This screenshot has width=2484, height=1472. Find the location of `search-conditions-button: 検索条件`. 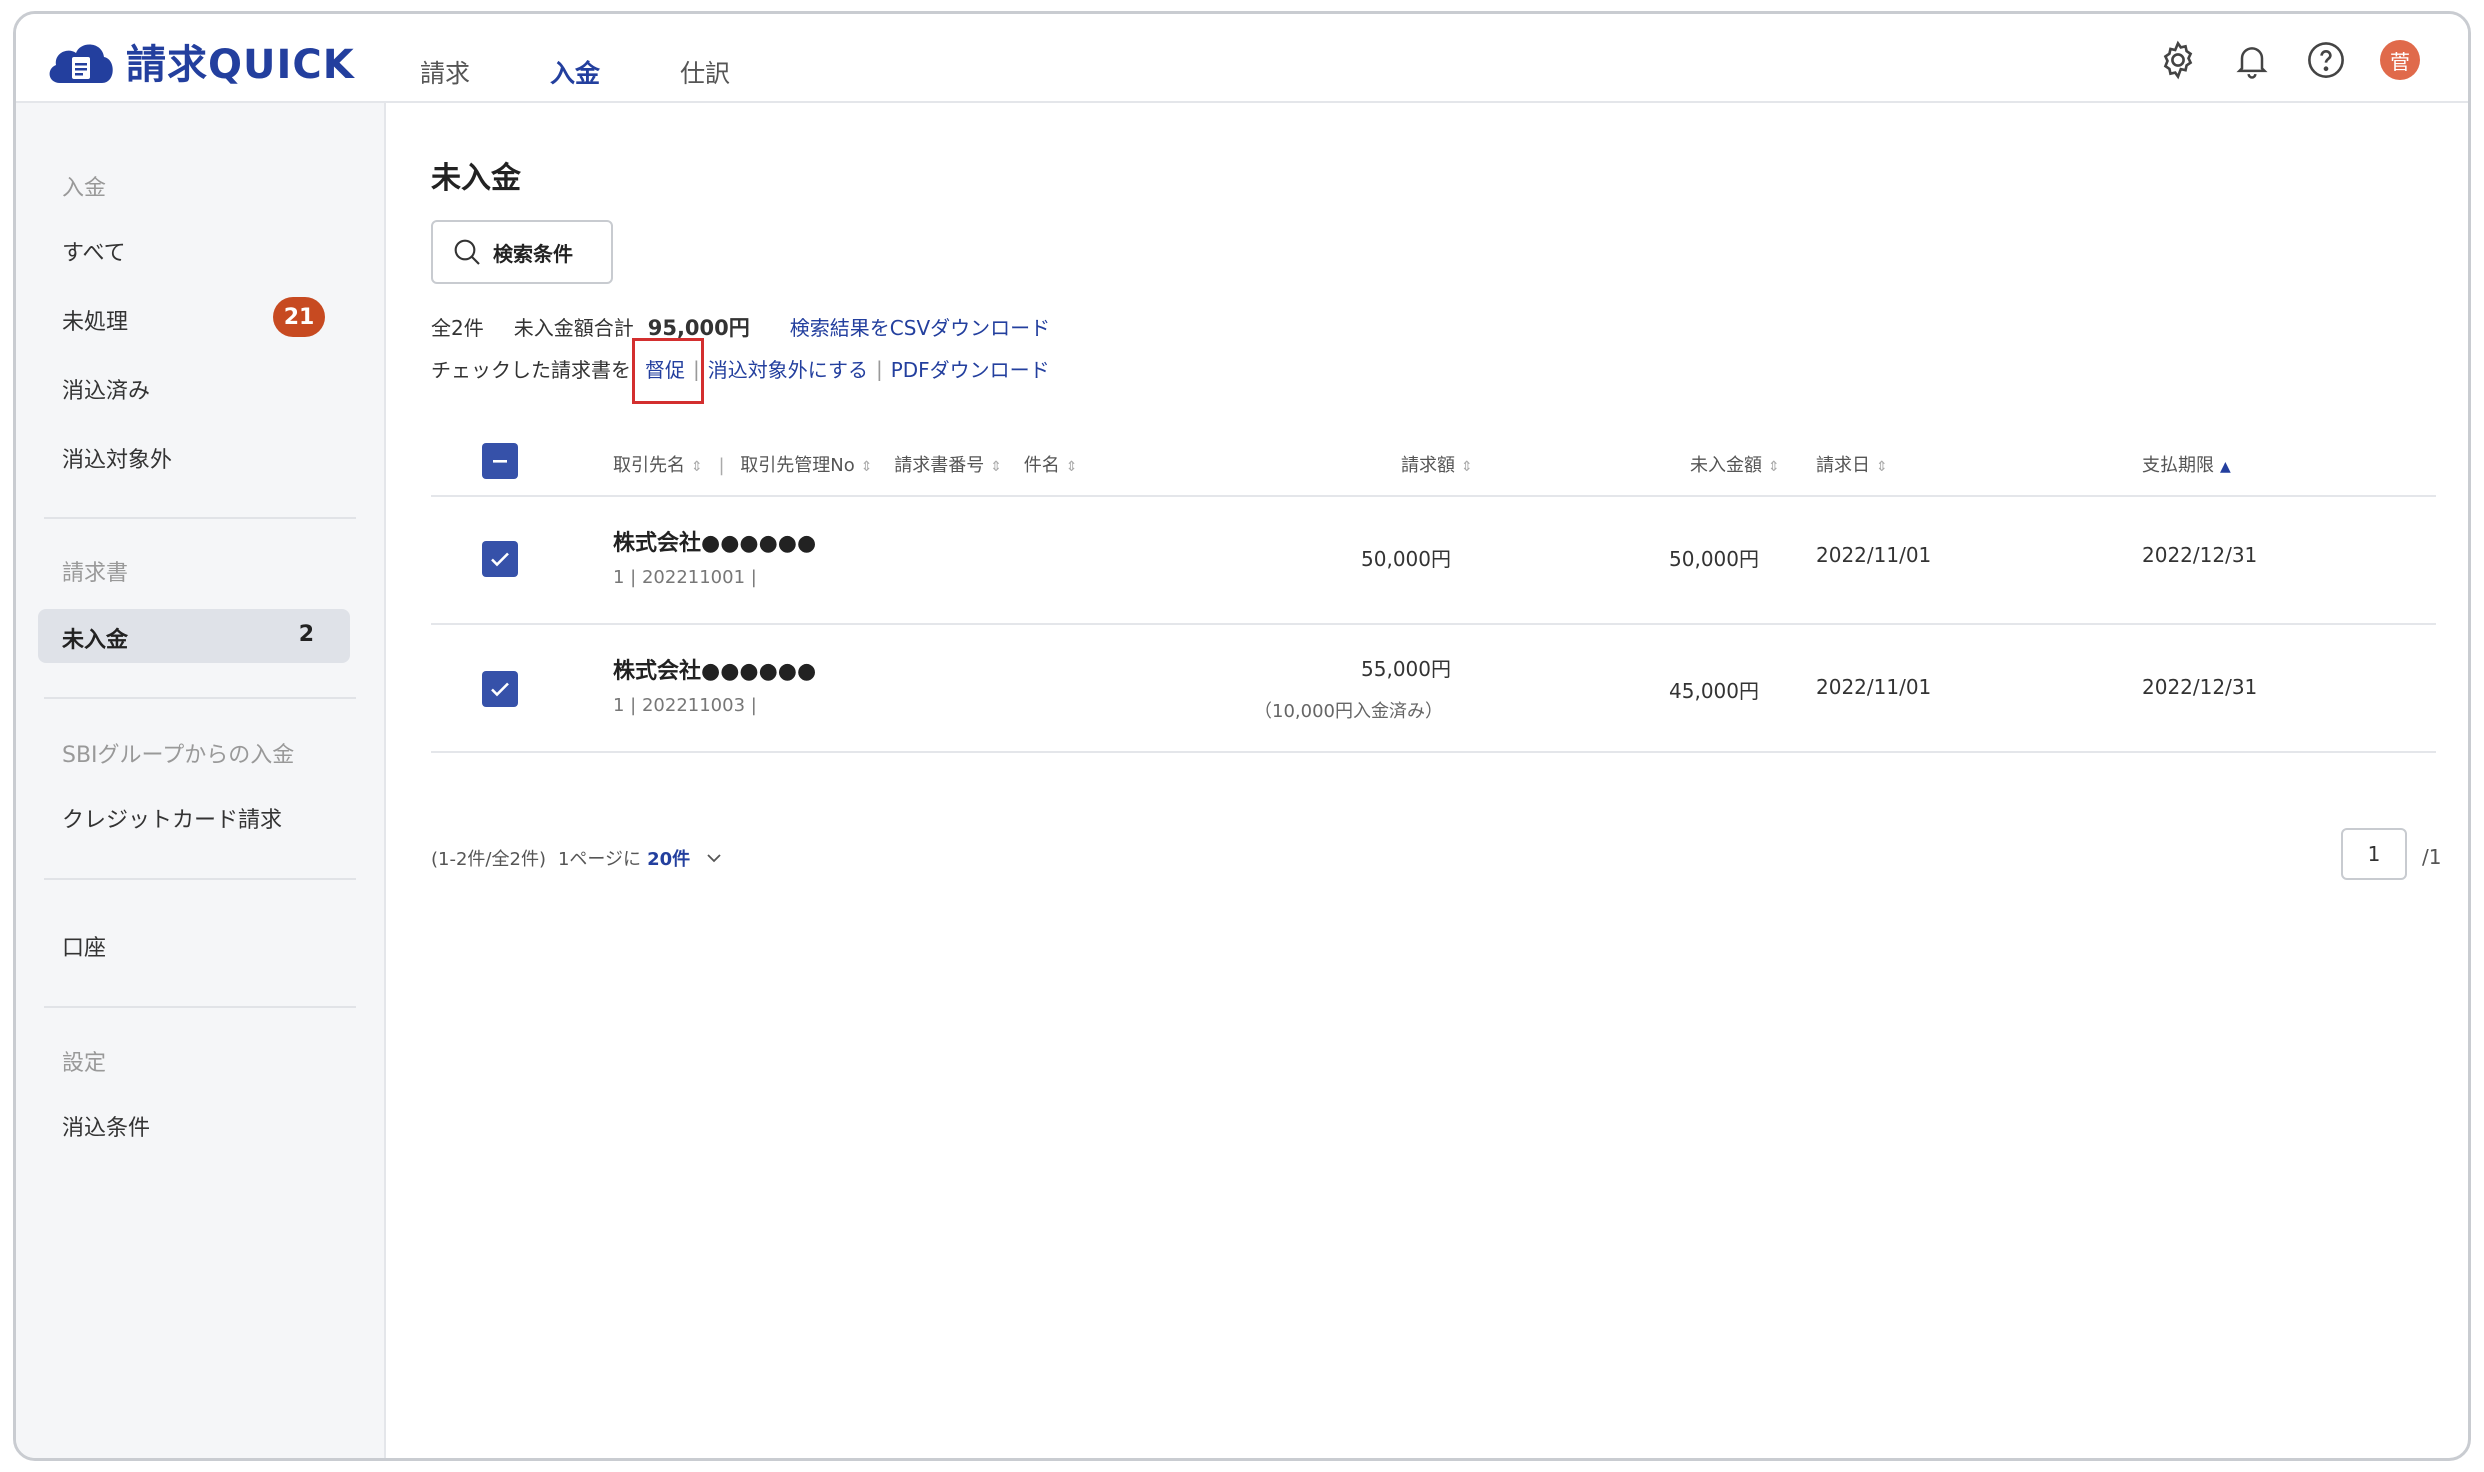

search-conditions-button: 検索条件 is located at coordinates (522, 252).